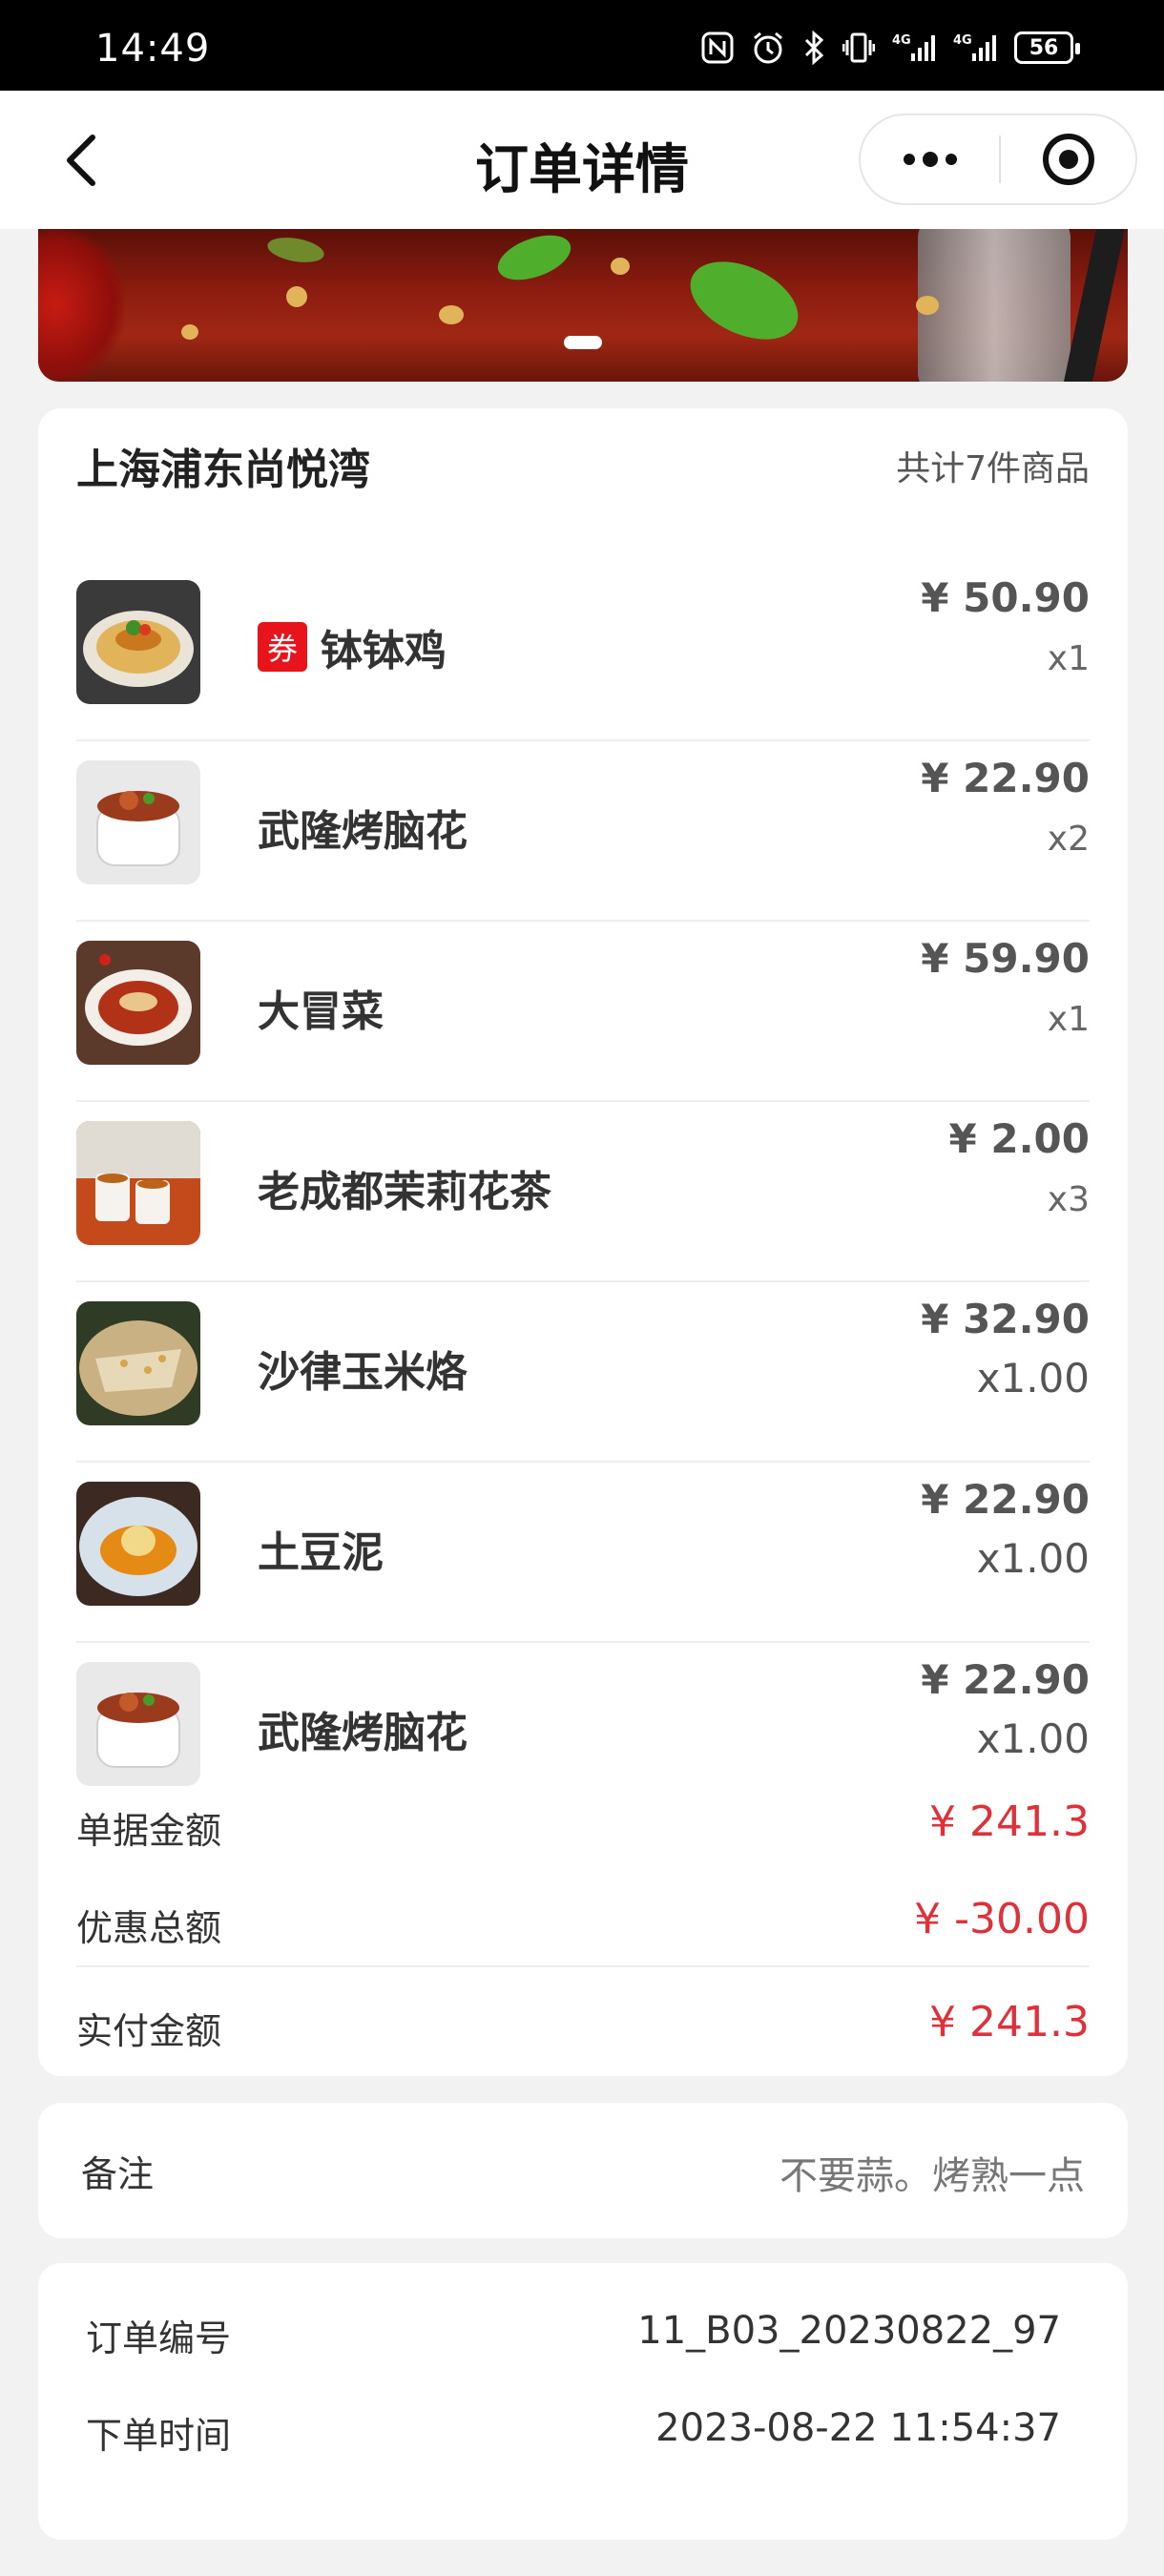 Image resolution: width=1164 pixels, height=2576 pixels. Describe the element at coordinates (1005, 1319) in the screenshot. I see `item-price: ¥ 32.90` at that location.